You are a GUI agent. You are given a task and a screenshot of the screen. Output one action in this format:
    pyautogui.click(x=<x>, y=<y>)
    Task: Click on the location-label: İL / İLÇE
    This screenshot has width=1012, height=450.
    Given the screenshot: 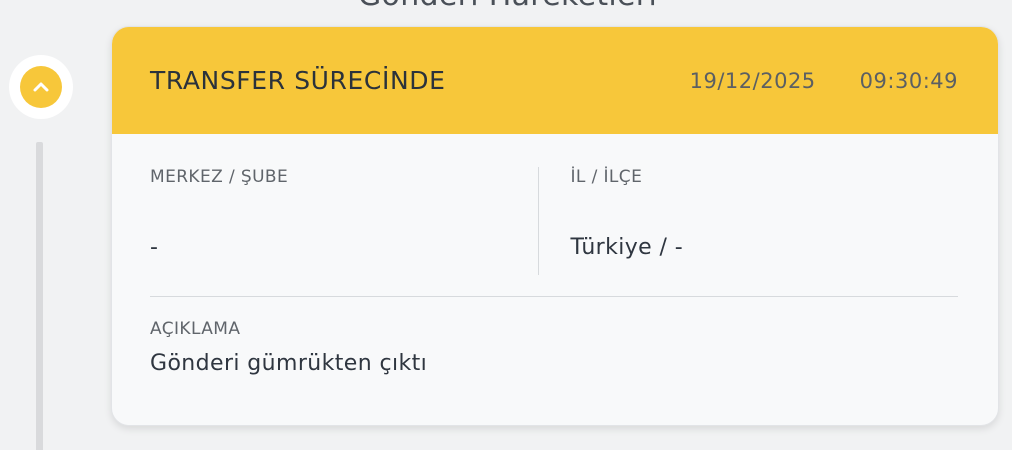 What is the action you would take?
    pyautogui.click(x=606, y=177)
    